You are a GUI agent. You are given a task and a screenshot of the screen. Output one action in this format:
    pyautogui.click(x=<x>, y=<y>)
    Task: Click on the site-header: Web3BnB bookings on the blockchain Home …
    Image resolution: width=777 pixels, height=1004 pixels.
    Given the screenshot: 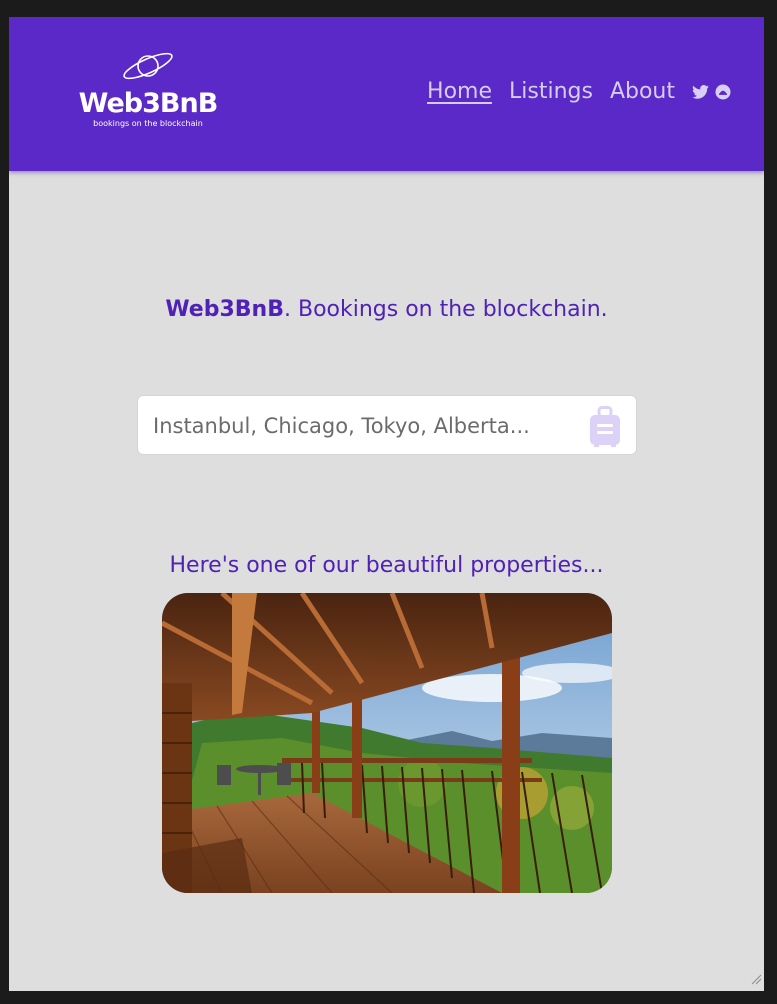 What is the action you would take?
    pyautogui.click(x=386, y=94)
    